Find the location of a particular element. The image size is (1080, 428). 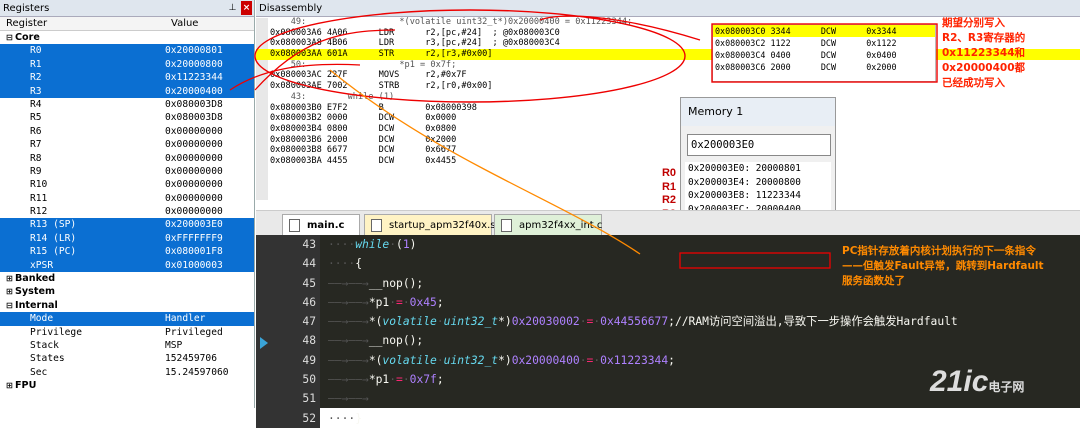

register-name: Privilege is located at coordinates (82, 332).